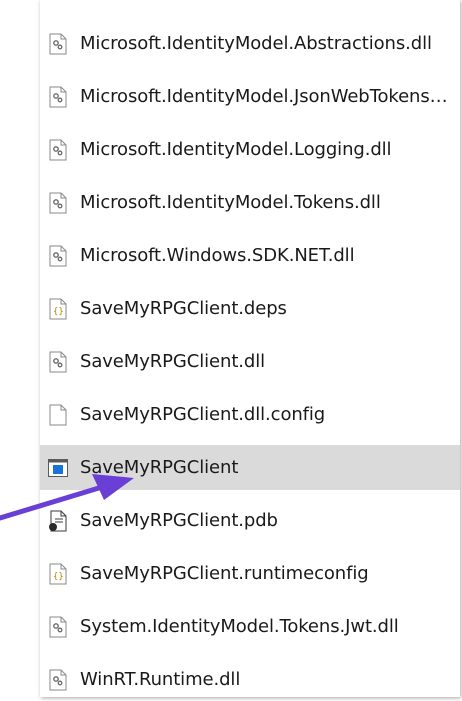  Describe the element at coordinates (173, 361) in the screenshot. I see `file-name: SaveMyRPGClient.dll` at that location.